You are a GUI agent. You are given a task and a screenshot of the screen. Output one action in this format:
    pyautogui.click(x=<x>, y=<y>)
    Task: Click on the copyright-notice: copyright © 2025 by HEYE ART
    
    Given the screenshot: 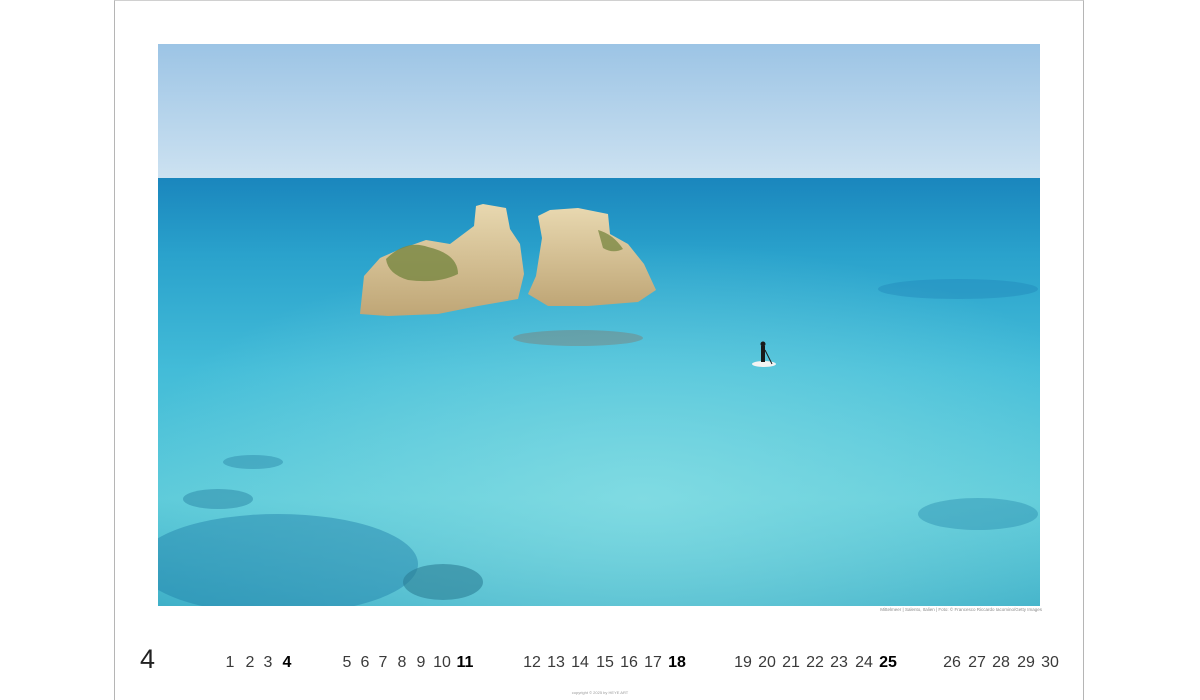 What is the action you would take?
    pyautogui.click(x=600, y=692)
    